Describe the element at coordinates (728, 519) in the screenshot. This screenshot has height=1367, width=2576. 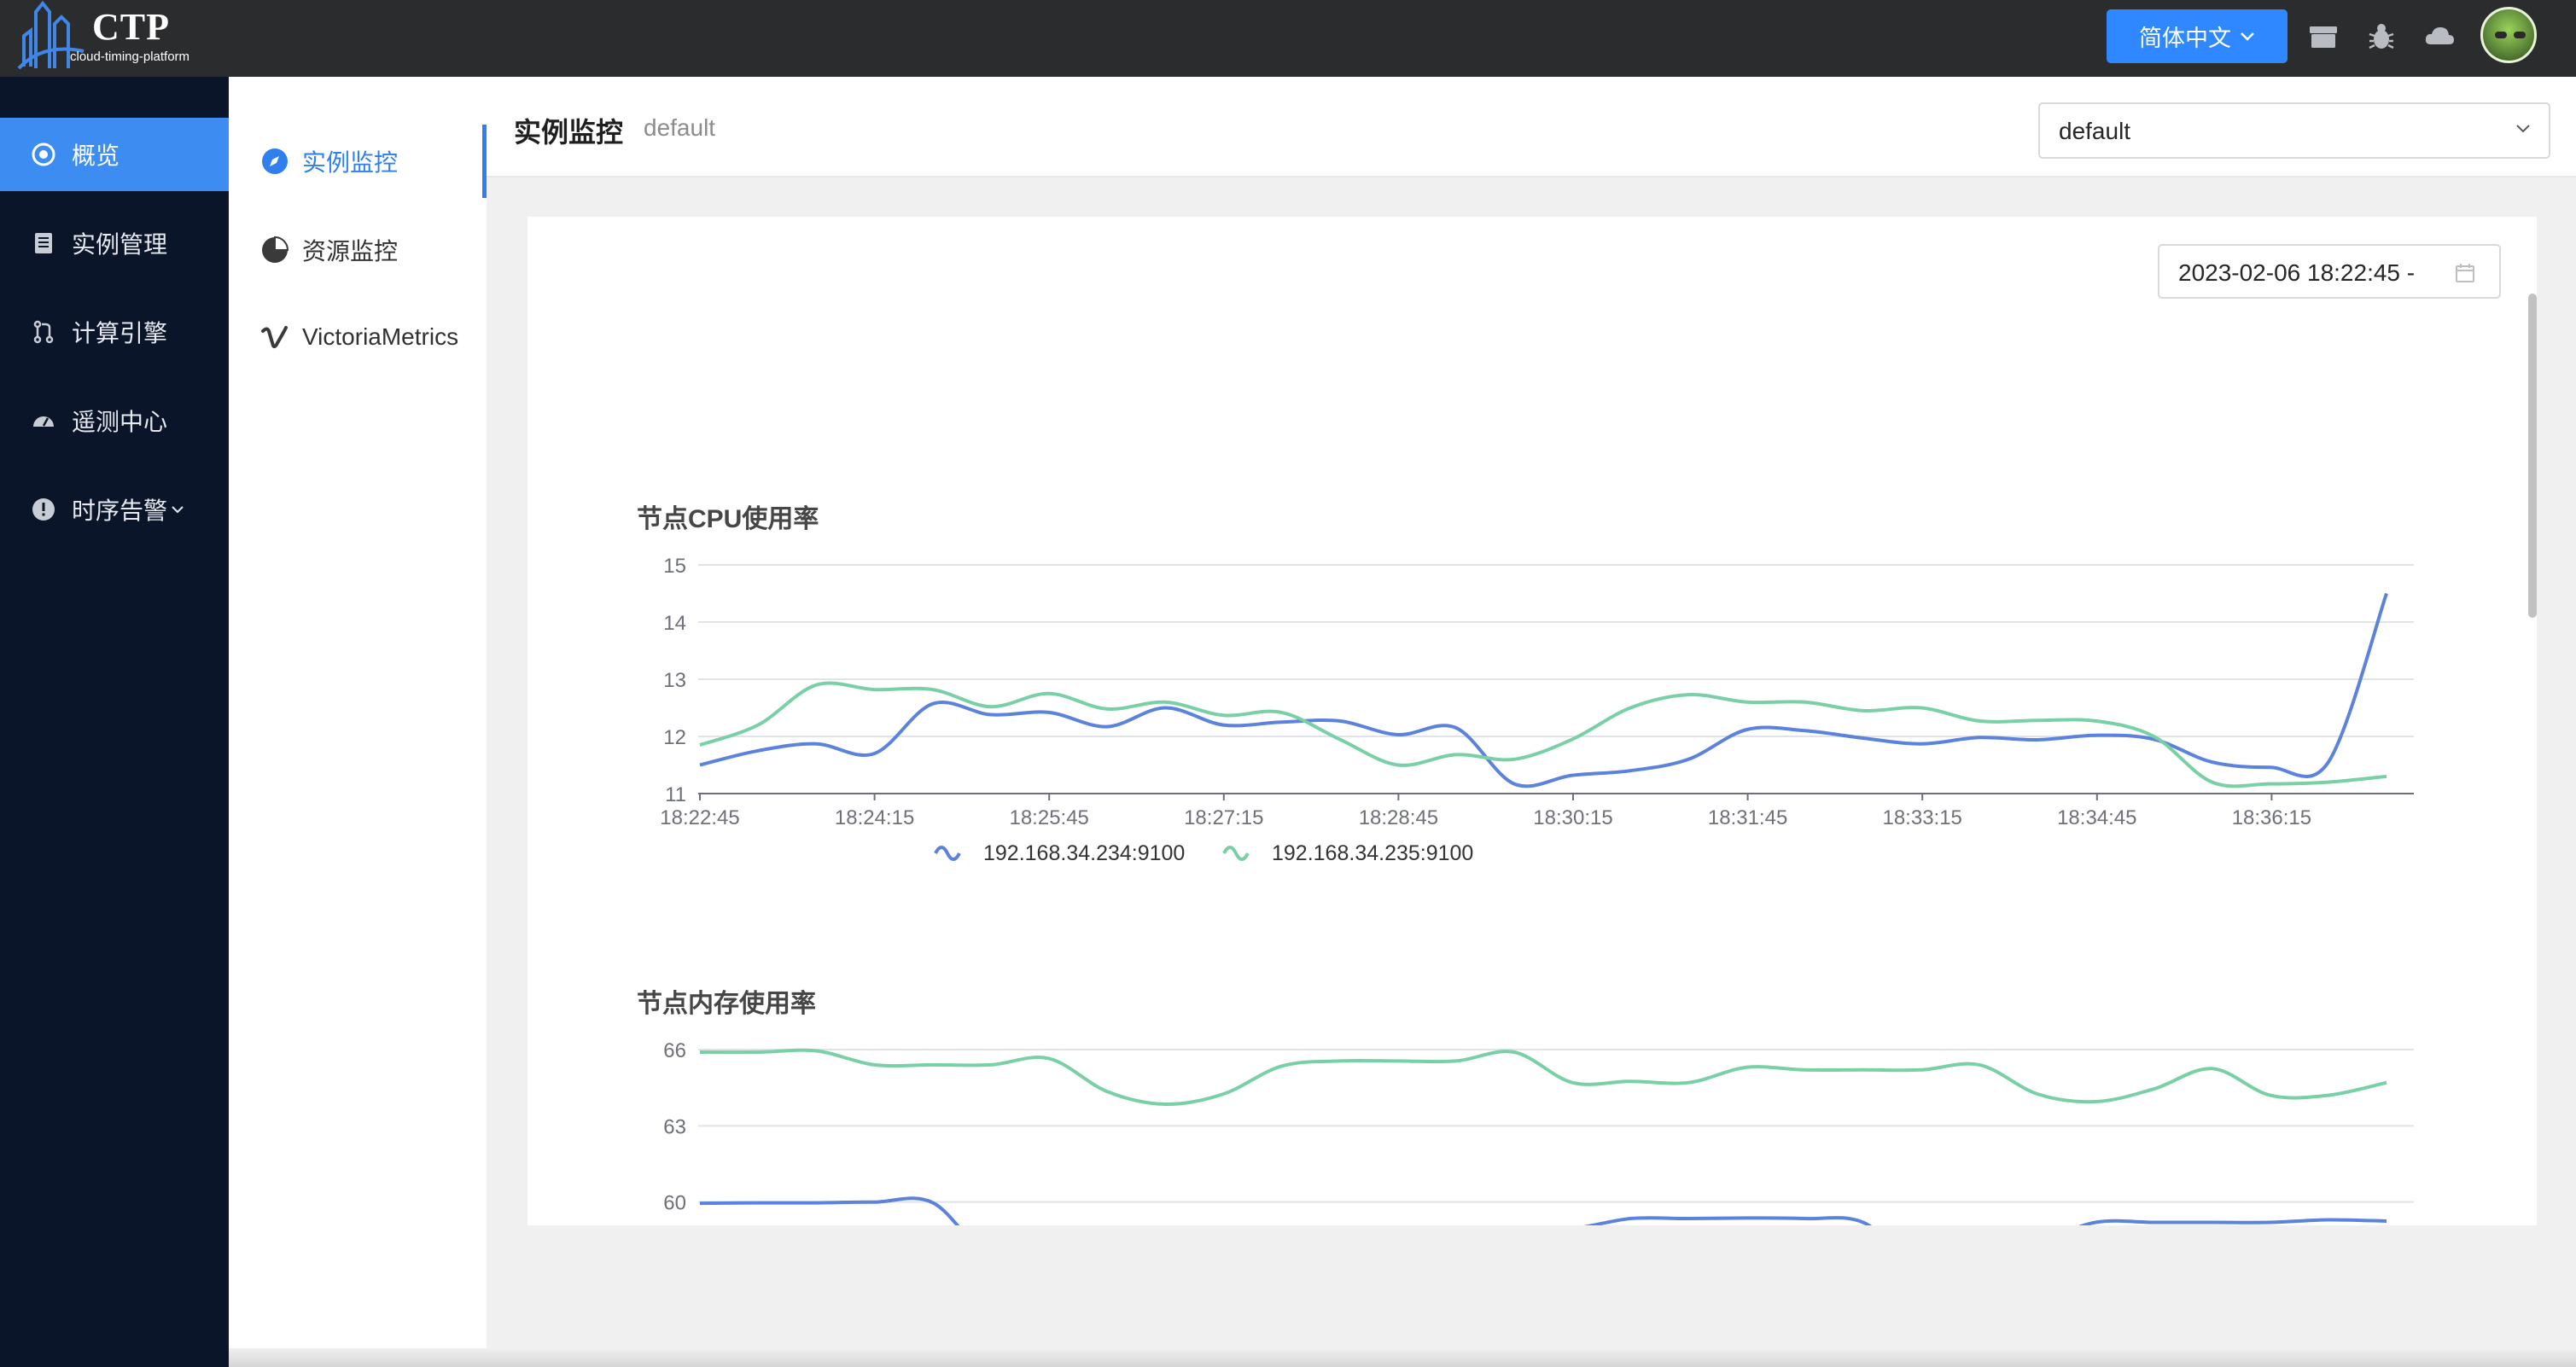
I see `cpu-chart-title: 节点CPU使用率` at that location.